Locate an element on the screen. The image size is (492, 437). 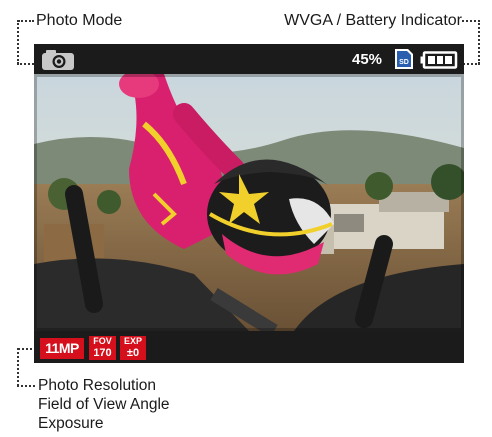
bottom-leader-v is located at coordinates (18, 367).